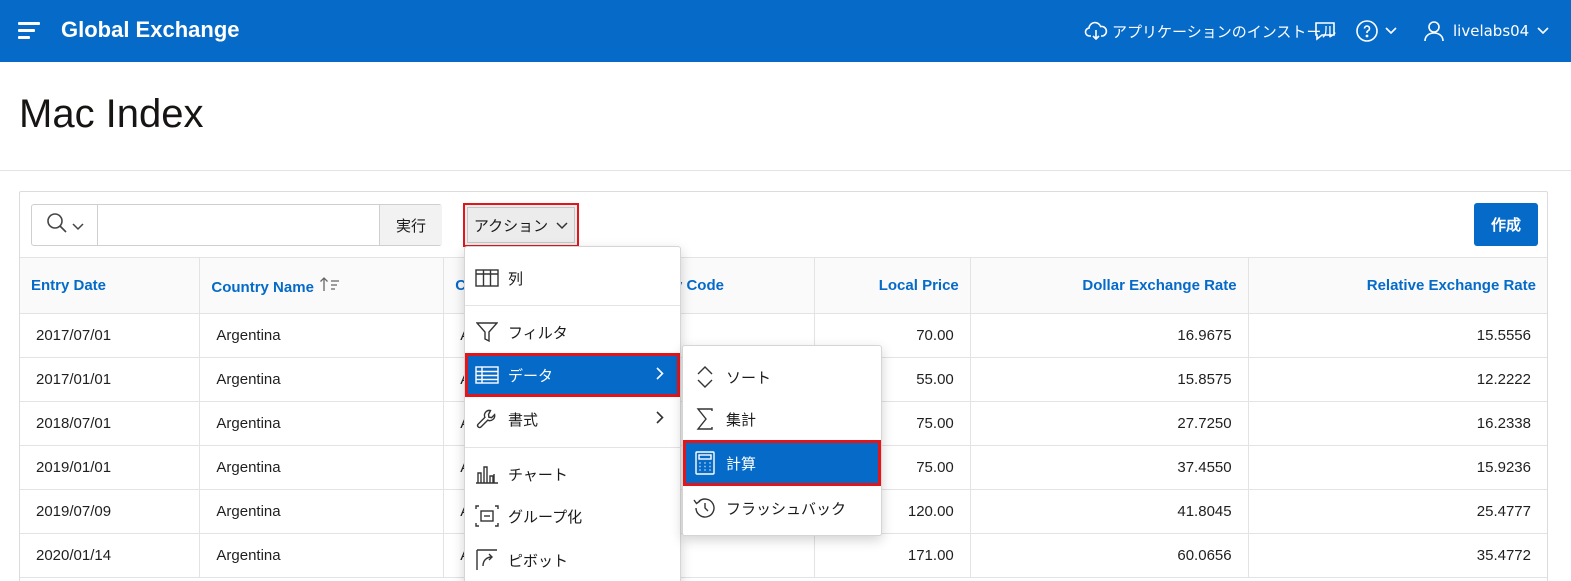 The width and height of the screenshot is (1571, 581). What do you see at coordinates (749, 377) in the screenshot?
I see `submenu-item-label: ソート` at bounding box center [749, 377].